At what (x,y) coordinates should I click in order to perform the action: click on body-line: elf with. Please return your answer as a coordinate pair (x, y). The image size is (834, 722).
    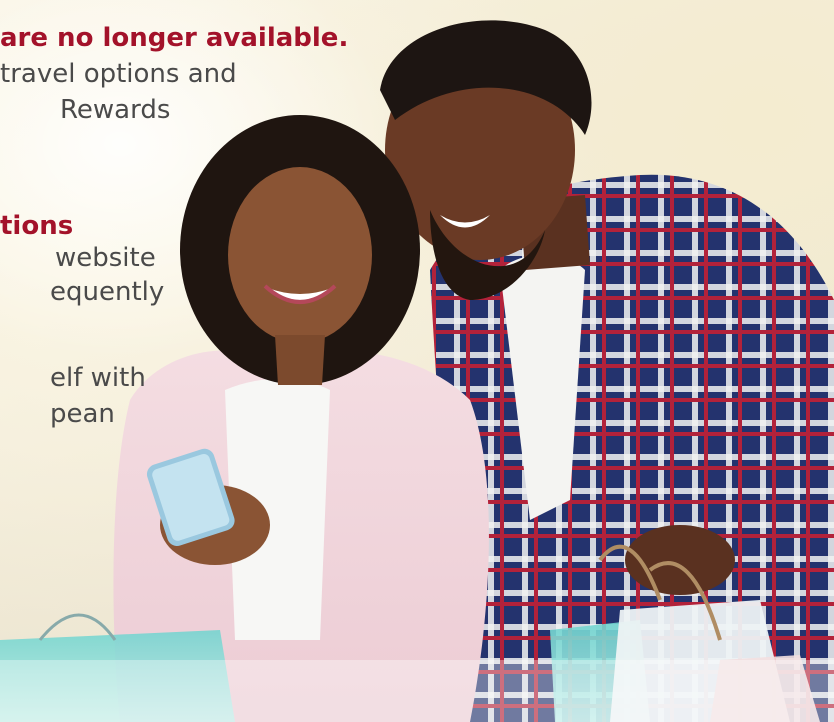
    Looking at the image, I should click on (98, 378).